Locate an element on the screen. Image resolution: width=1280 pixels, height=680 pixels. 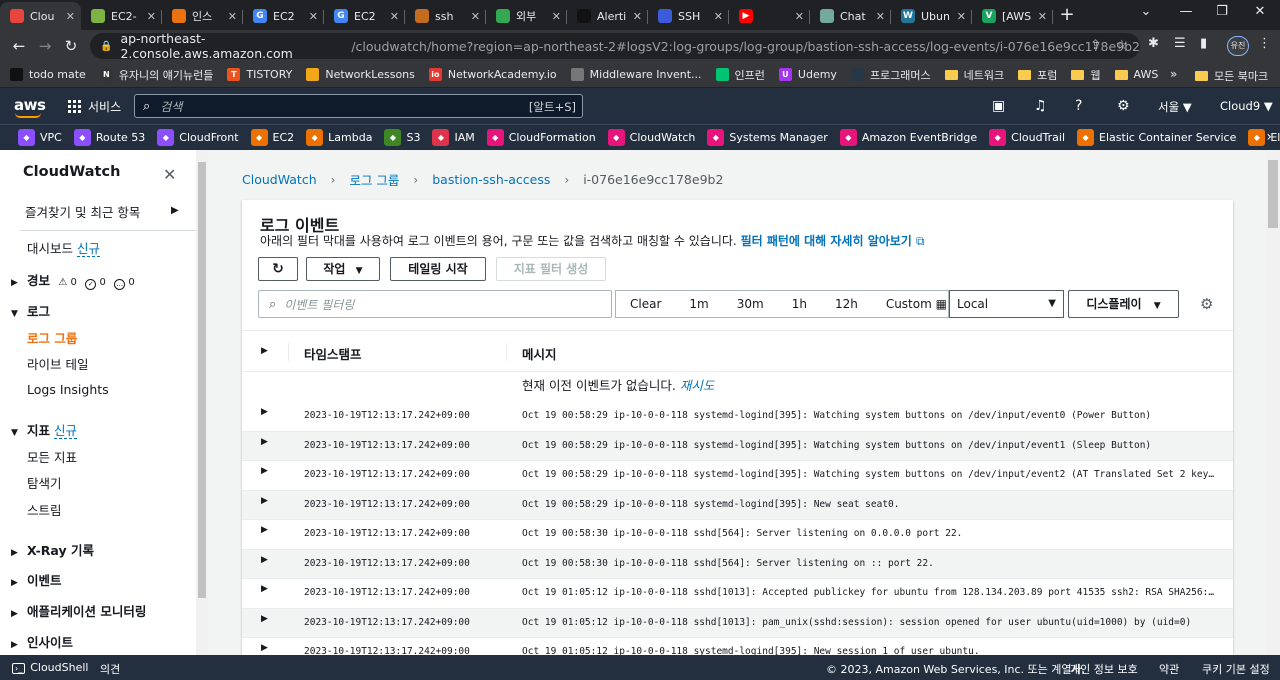
aws-favorite-service: ◆ S3 is located at coordinates (402, 137).